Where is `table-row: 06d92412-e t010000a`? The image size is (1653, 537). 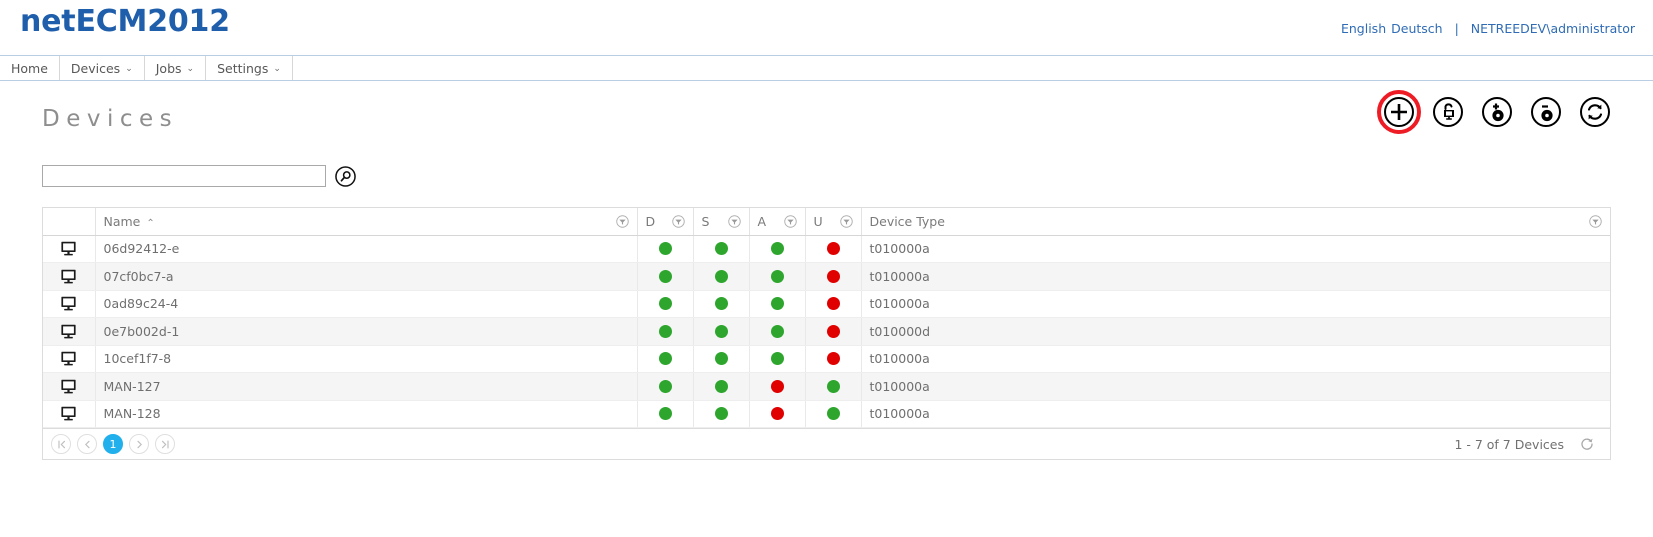 table-row: 06d92412-e t010000a is located at coordinates (826, 249).